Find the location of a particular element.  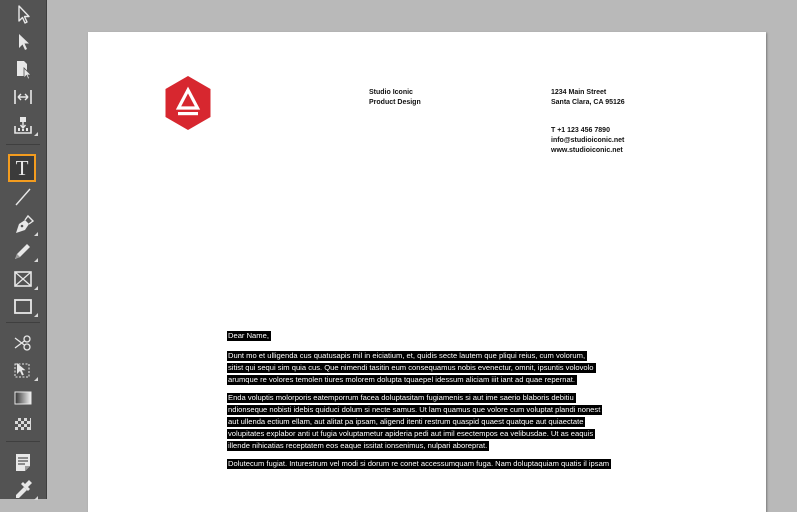

company-tagline: Product Design is located at coordinates (395, 102).